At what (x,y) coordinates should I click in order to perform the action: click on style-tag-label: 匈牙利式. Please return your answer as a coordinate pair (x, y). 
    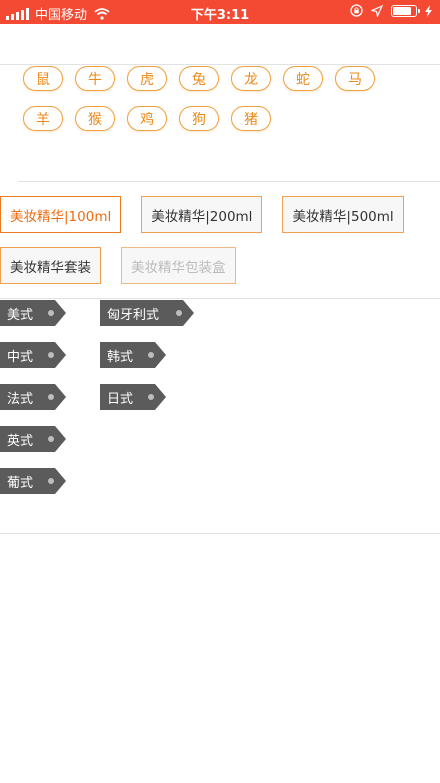
    Looking at the image, I should click on (133, 315).